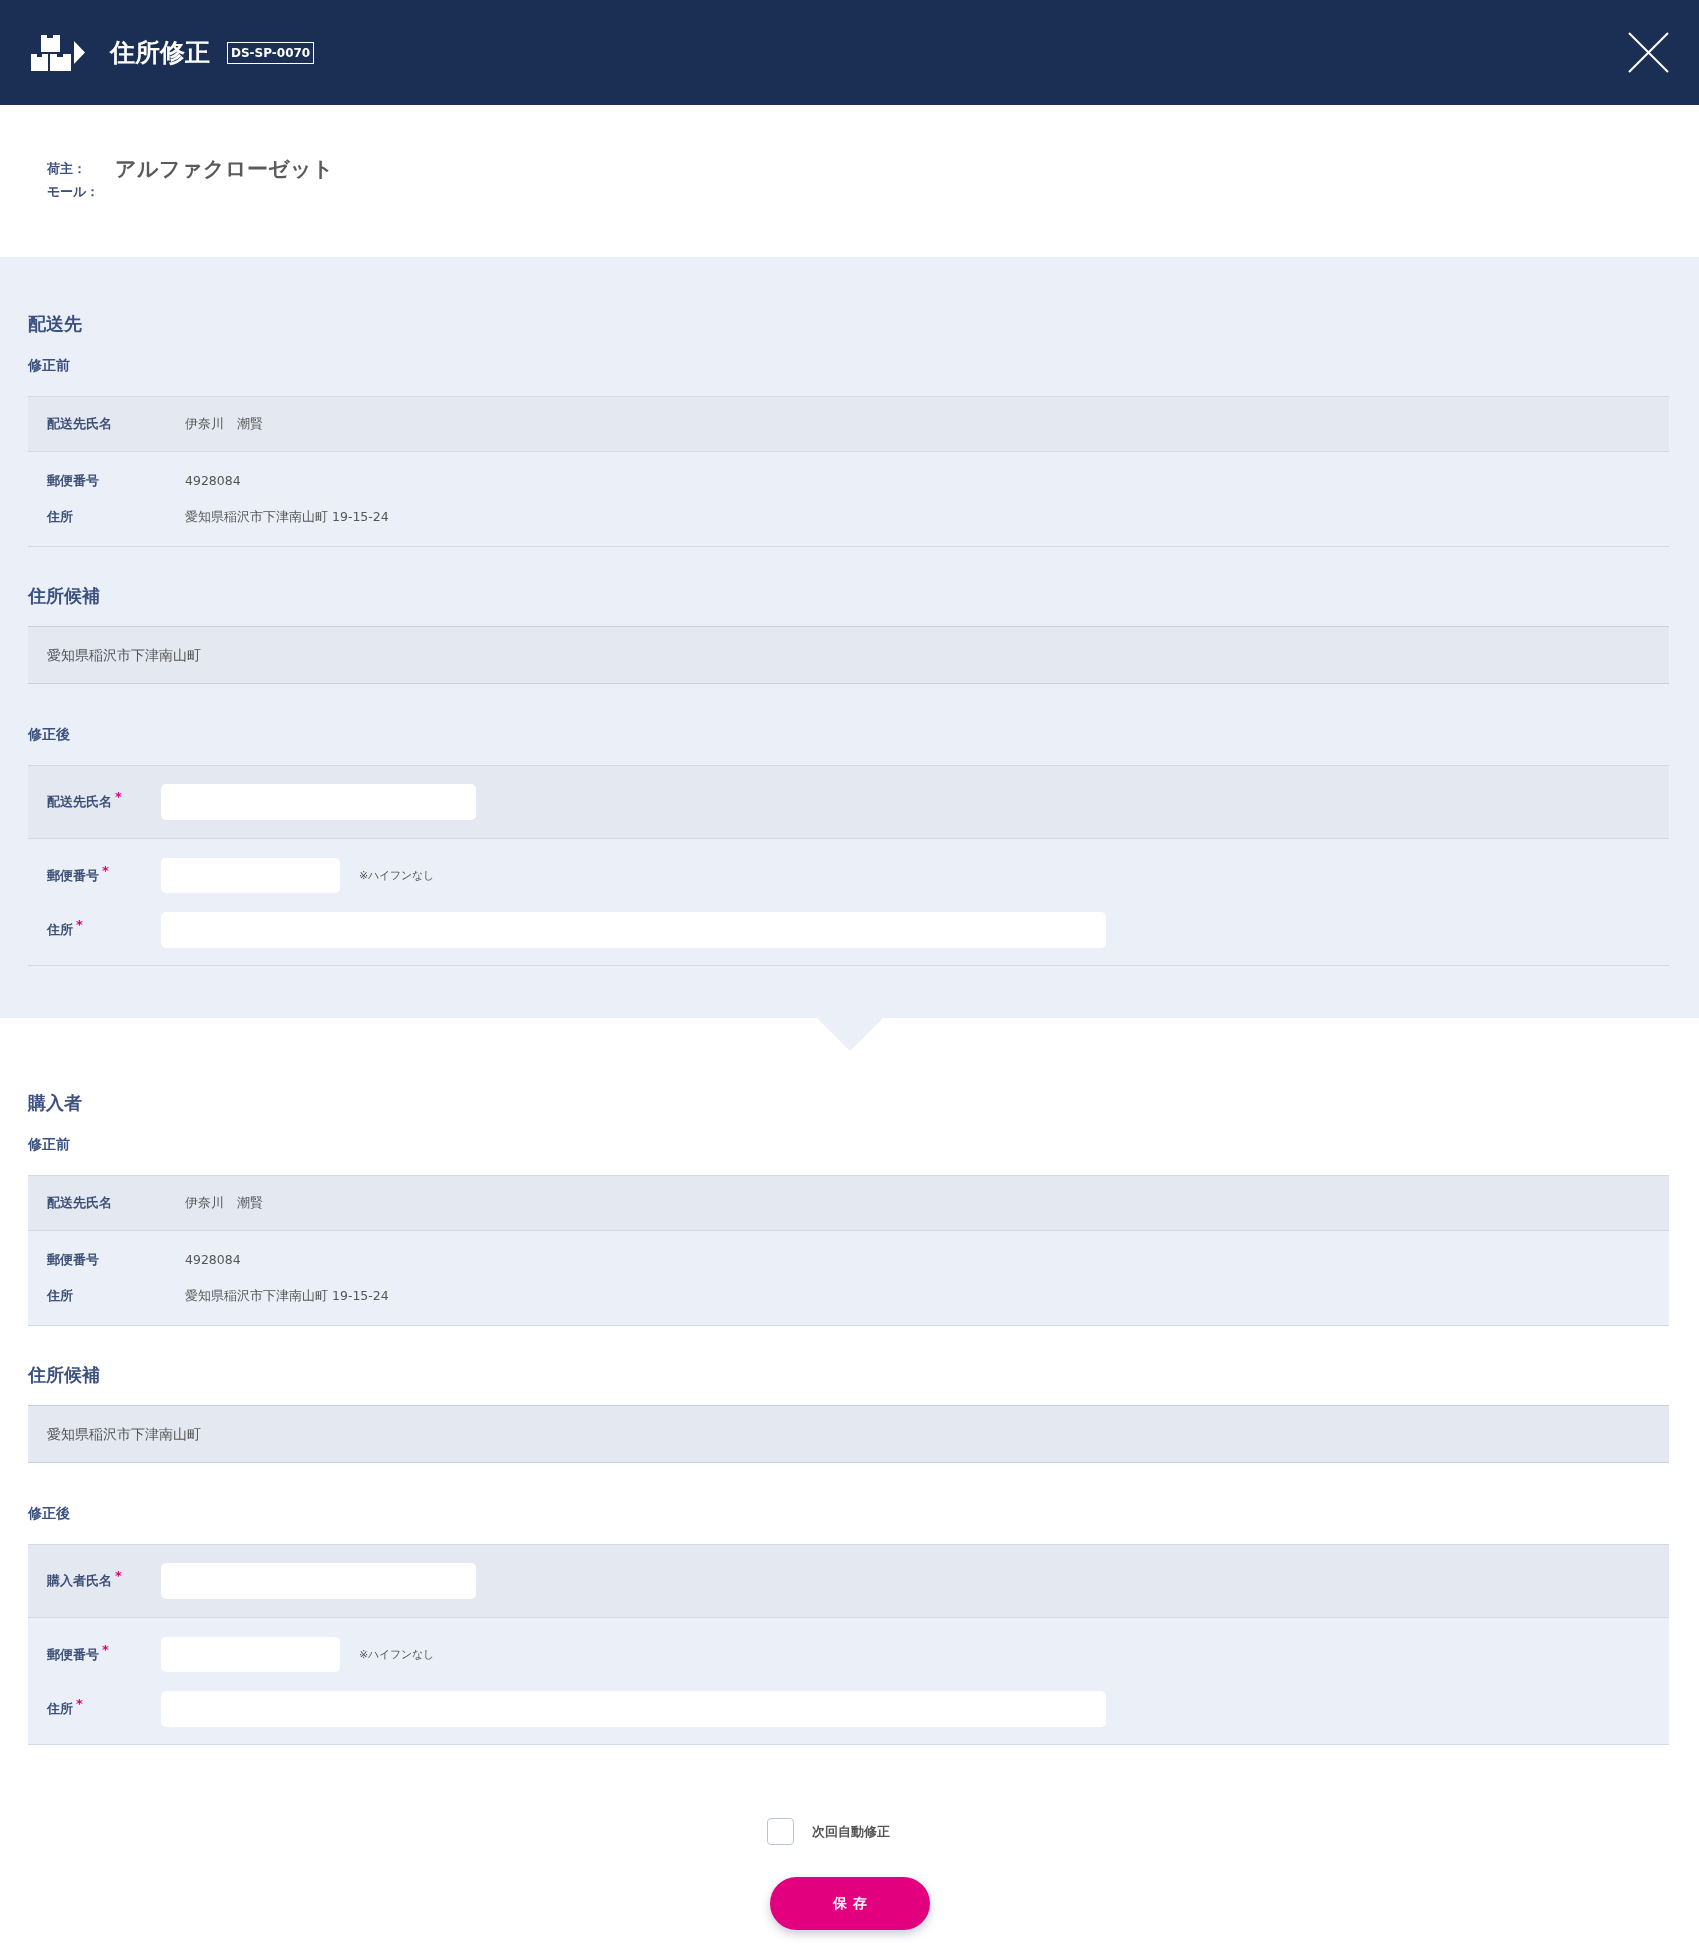 The width and height of the screenshot is (1699, 1949). I want to click on close-button, so click(1648, 52).